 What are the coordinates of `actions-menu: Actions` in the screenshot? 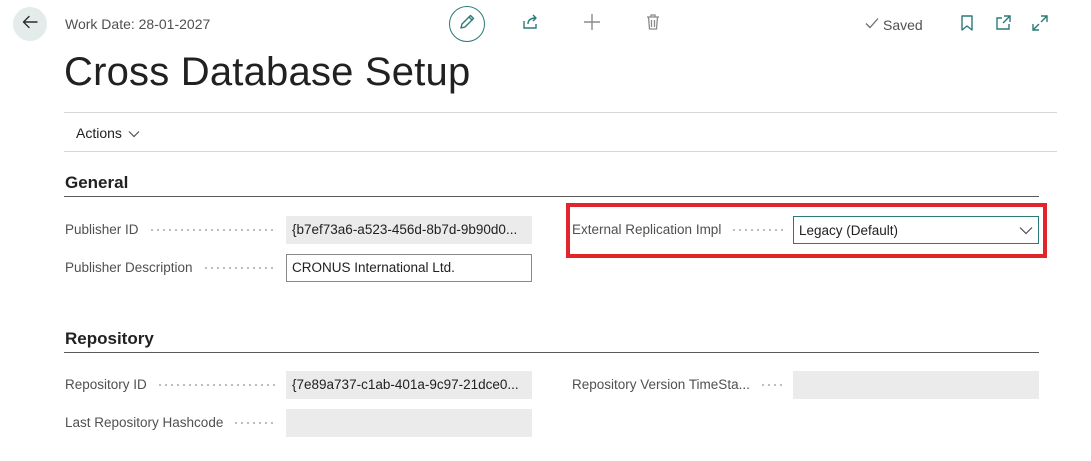 It's located at (108, 133).